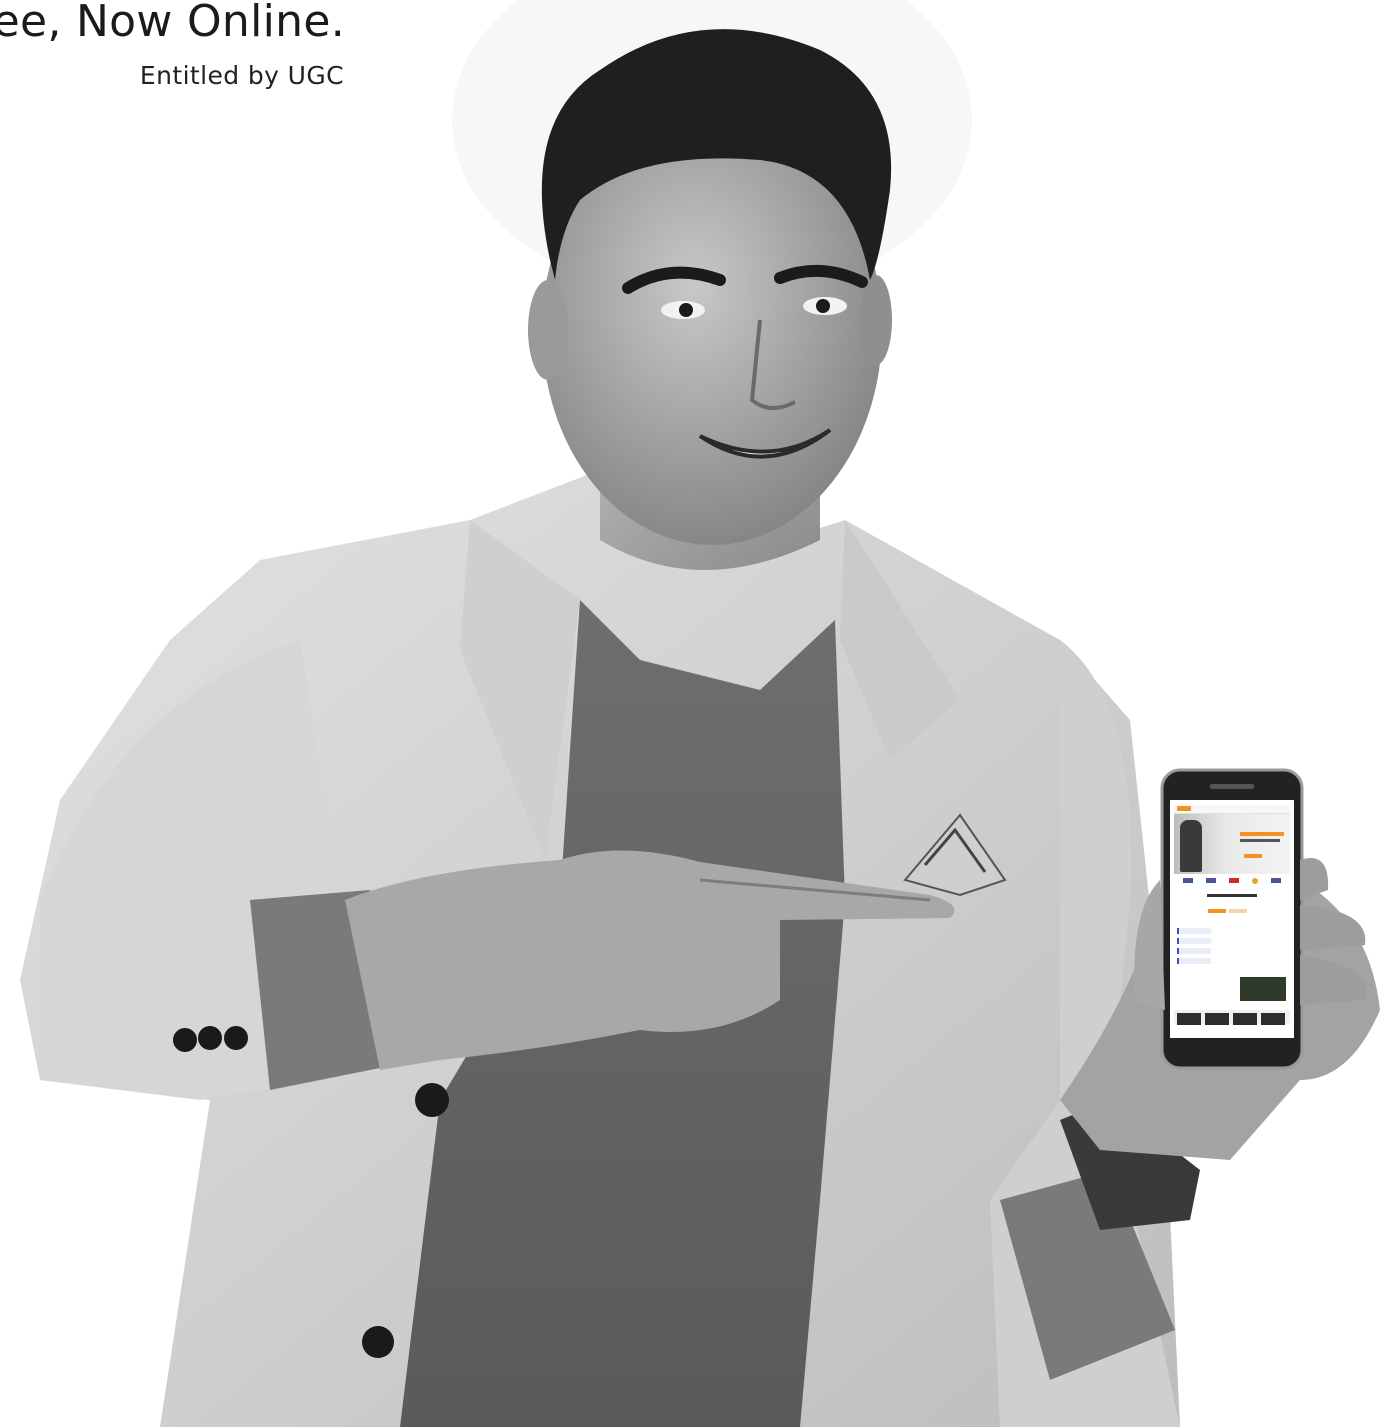  I want to click on site-hero, so click(1232, 844).